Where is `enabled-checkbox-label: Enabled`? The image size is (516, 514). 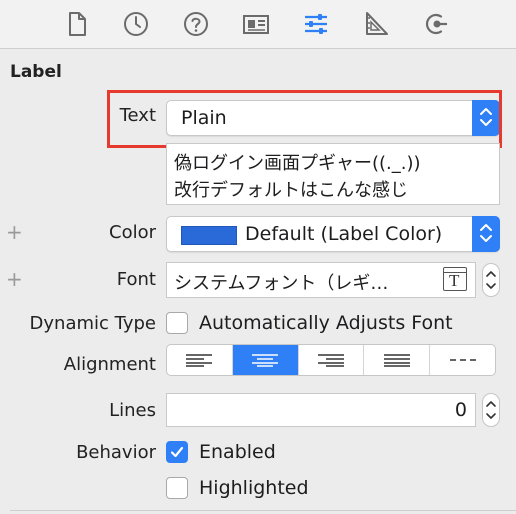 enabled-checkbox-label: Enabled is located at coordinates (237, 452).